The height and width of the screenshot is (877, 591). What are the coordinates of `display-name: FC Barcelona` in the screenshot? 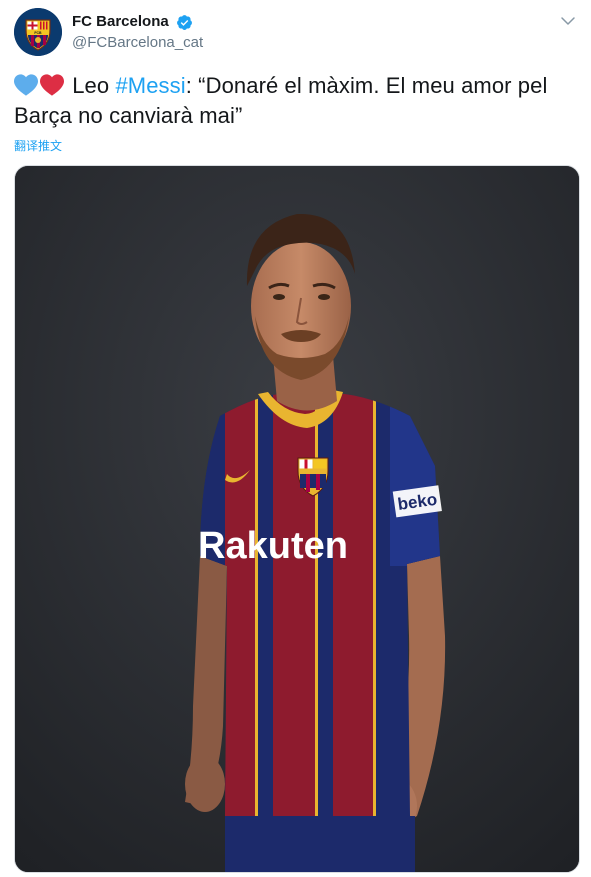 It's located at (120, 22).